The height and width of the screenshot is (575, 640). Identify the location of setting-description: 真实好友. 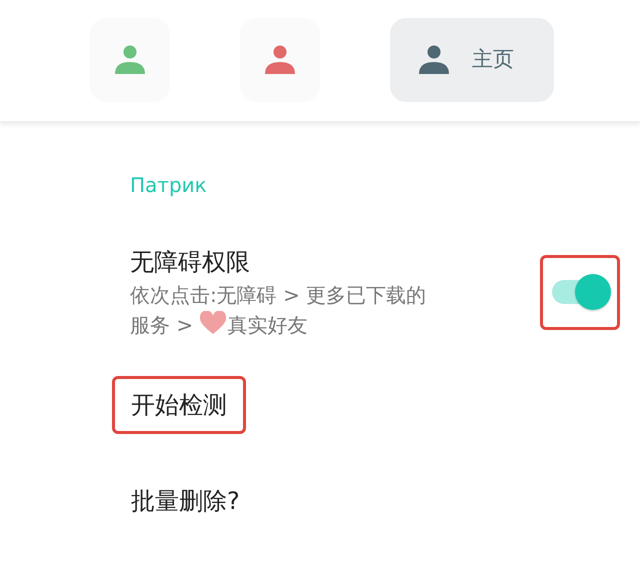
(267, 325).